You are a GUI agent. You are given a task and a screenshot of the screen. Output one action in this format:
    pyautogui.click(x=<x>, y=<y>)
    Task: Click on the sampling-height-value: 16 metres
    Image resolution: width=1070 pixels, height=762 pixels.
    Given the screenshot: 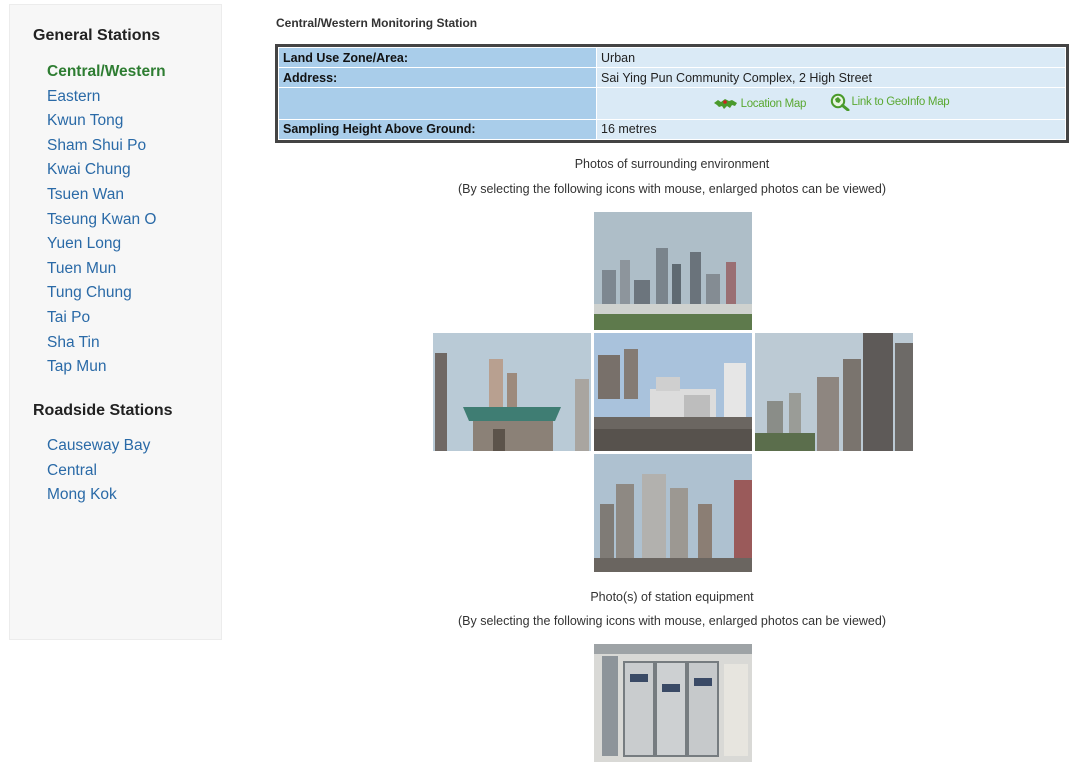 What is the action you would take?
    pyautogui.click(x=831, y=129)
    